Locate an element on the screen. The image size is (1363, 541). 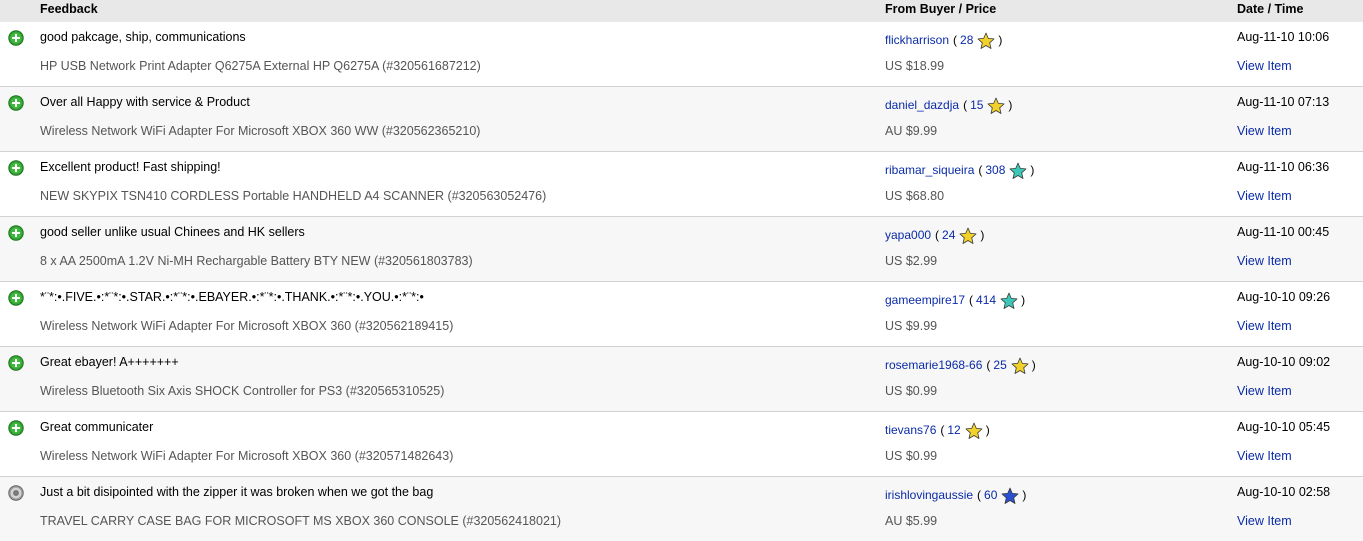
buyer-info: daniel_dazdja ( 15 ) is located at coordinates (948, 105).